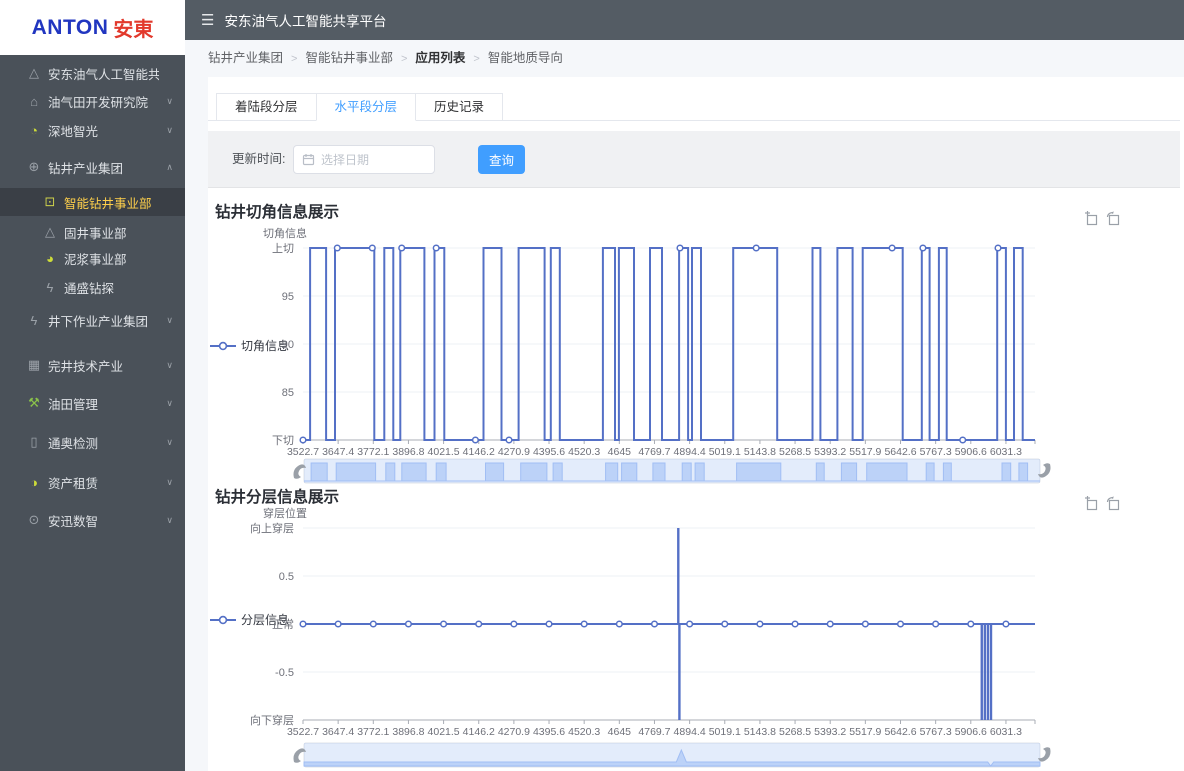 This screenshot has width=1184, height=771. I want to click on tab-2: 历史记录, so click(459, 107).